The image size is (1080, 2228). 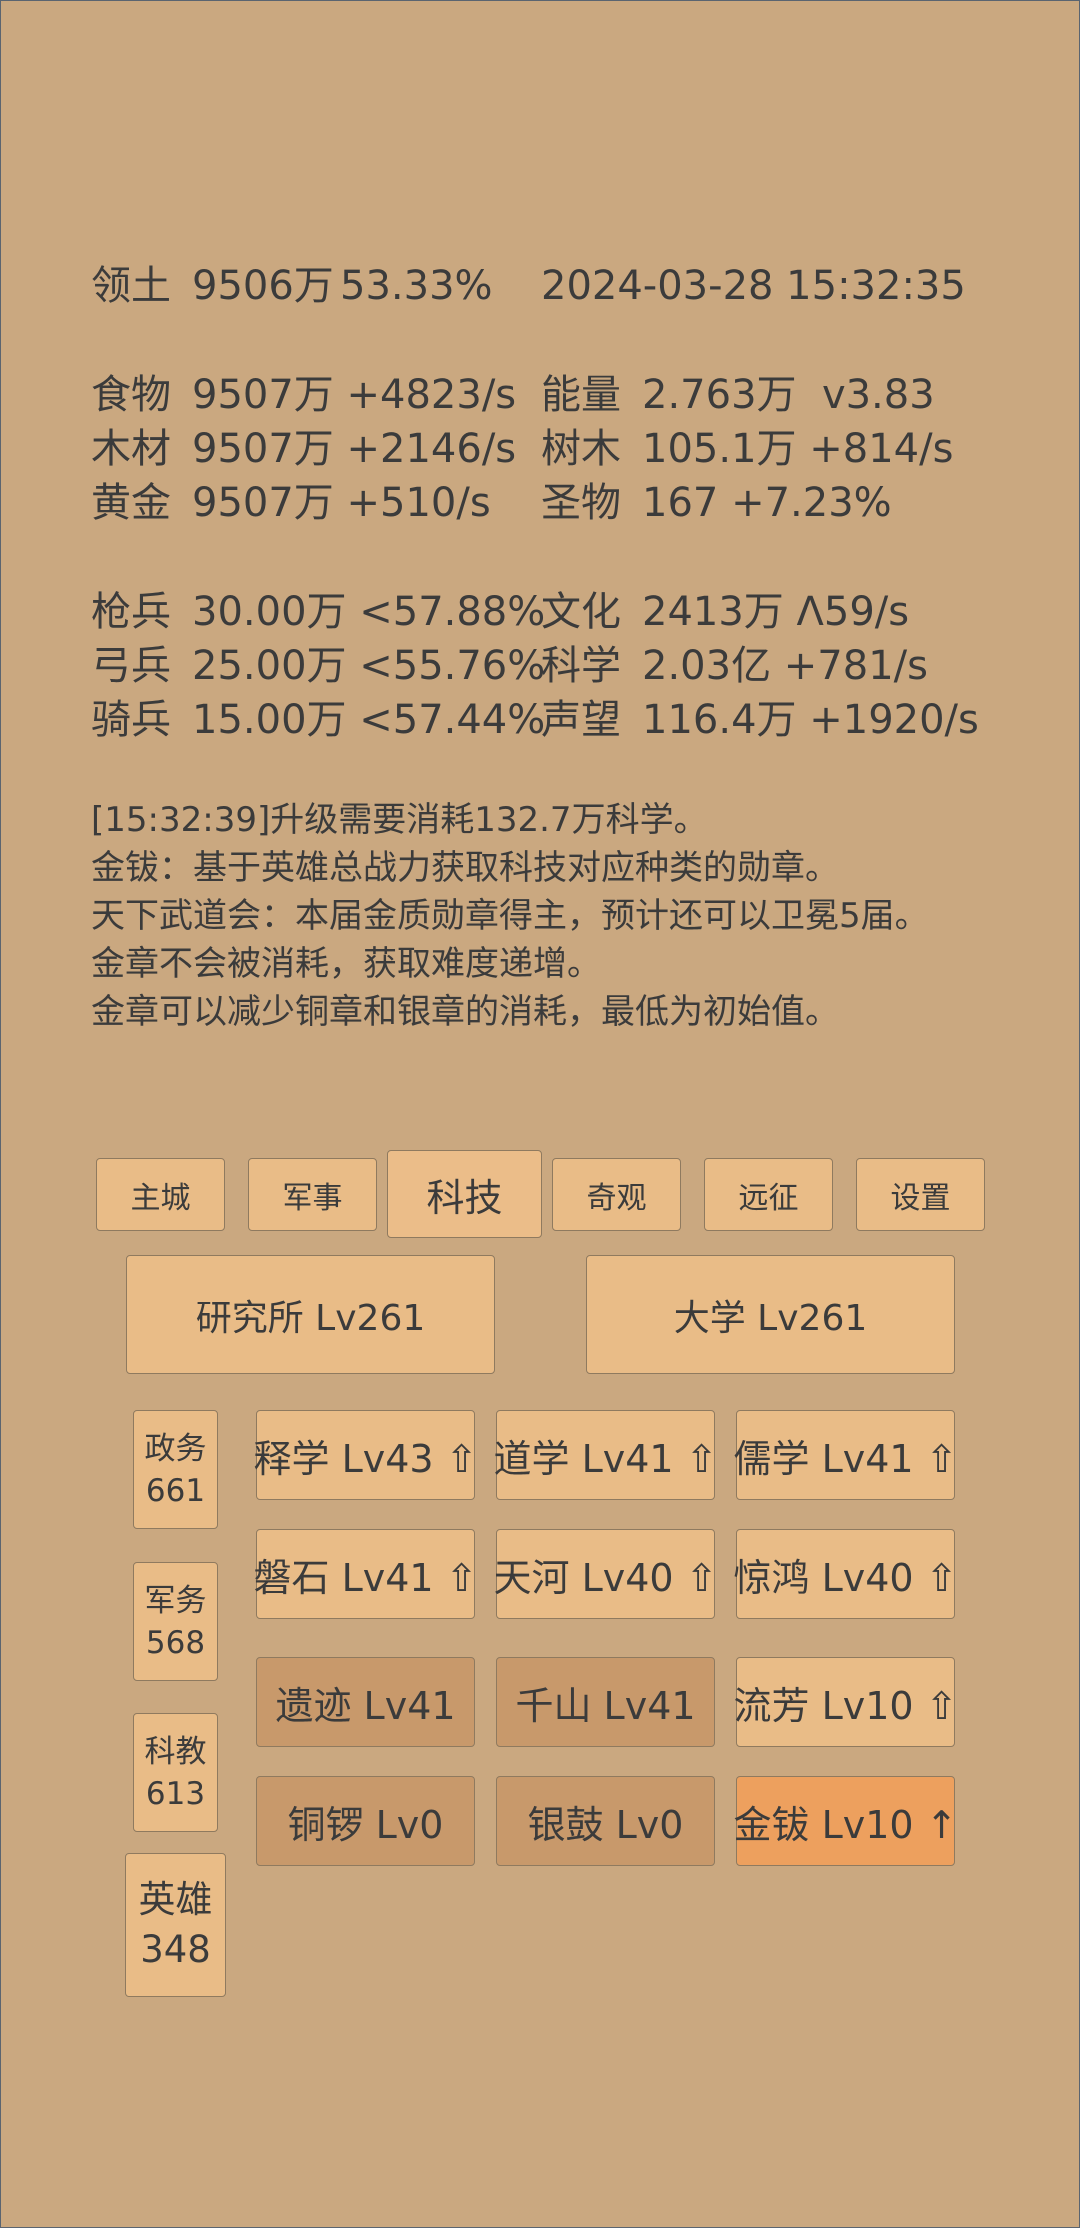 What do you see at coordinates (175, 1642) in the screenshot?
I see `military-affairs-value: 568` at bounding box center [175, 1642].